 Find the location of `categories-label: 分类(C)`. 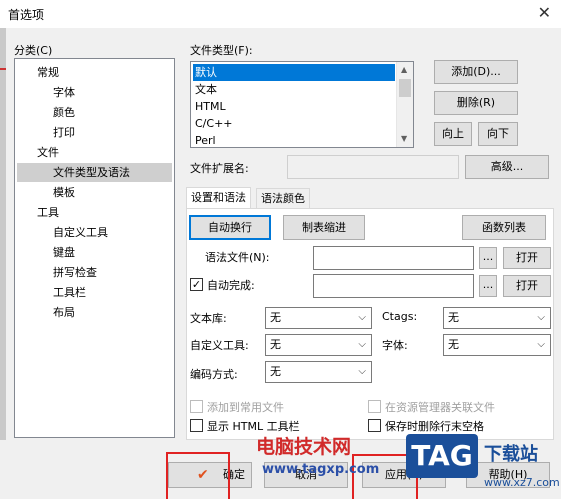

categories-label: 分类(C) is located at coordinates (33, 50).